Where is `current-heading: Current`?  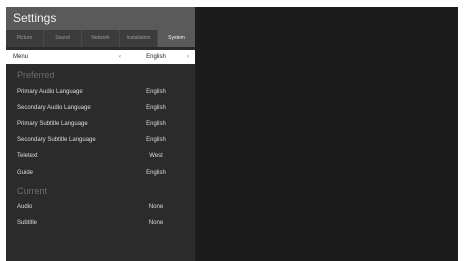
current-heading: Current is located at coordinates (32, 191).